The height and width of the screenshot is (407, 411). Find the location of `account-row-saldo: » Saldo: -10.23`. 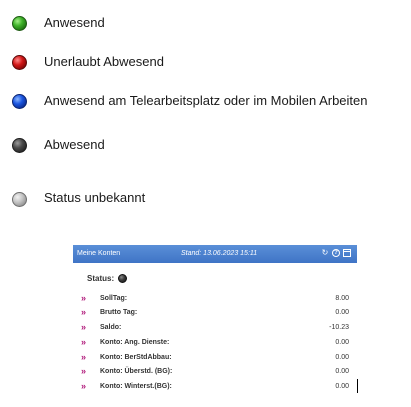

account-row-saldo: » Saldo: -10.23 is located at coordinates (215, 327).